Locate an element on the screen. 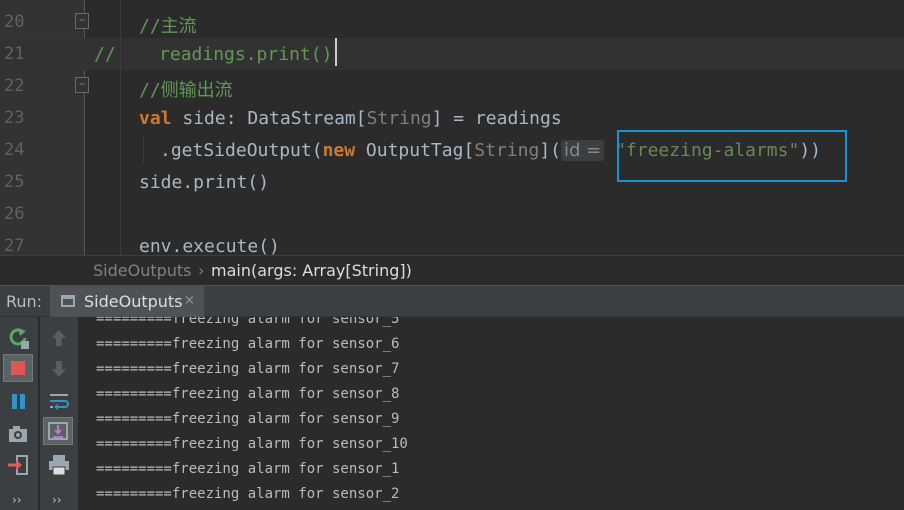  line-number: 26 is located at coordinates (14, 214).